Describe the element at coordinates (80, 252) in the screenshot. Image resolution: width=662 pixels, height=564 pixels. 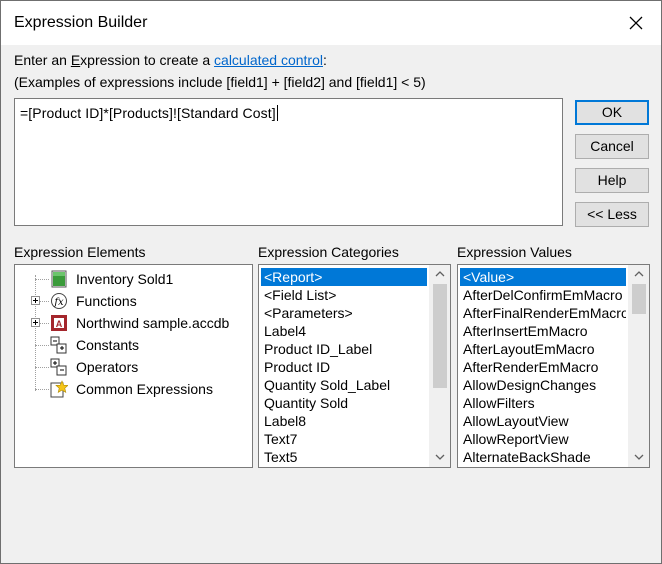
I see `expression-elements-label: Expression Elements` at that location.